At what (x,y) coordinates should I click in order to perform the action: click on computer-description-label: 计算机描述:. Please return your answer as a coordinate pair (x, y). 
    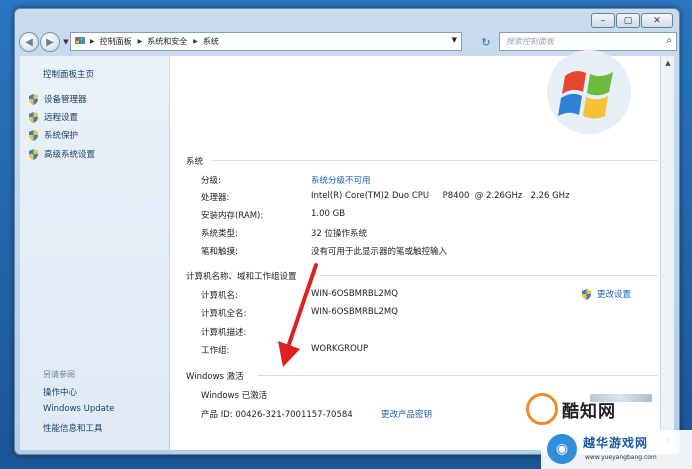
    Looking at the image, I should click on (224, 333).